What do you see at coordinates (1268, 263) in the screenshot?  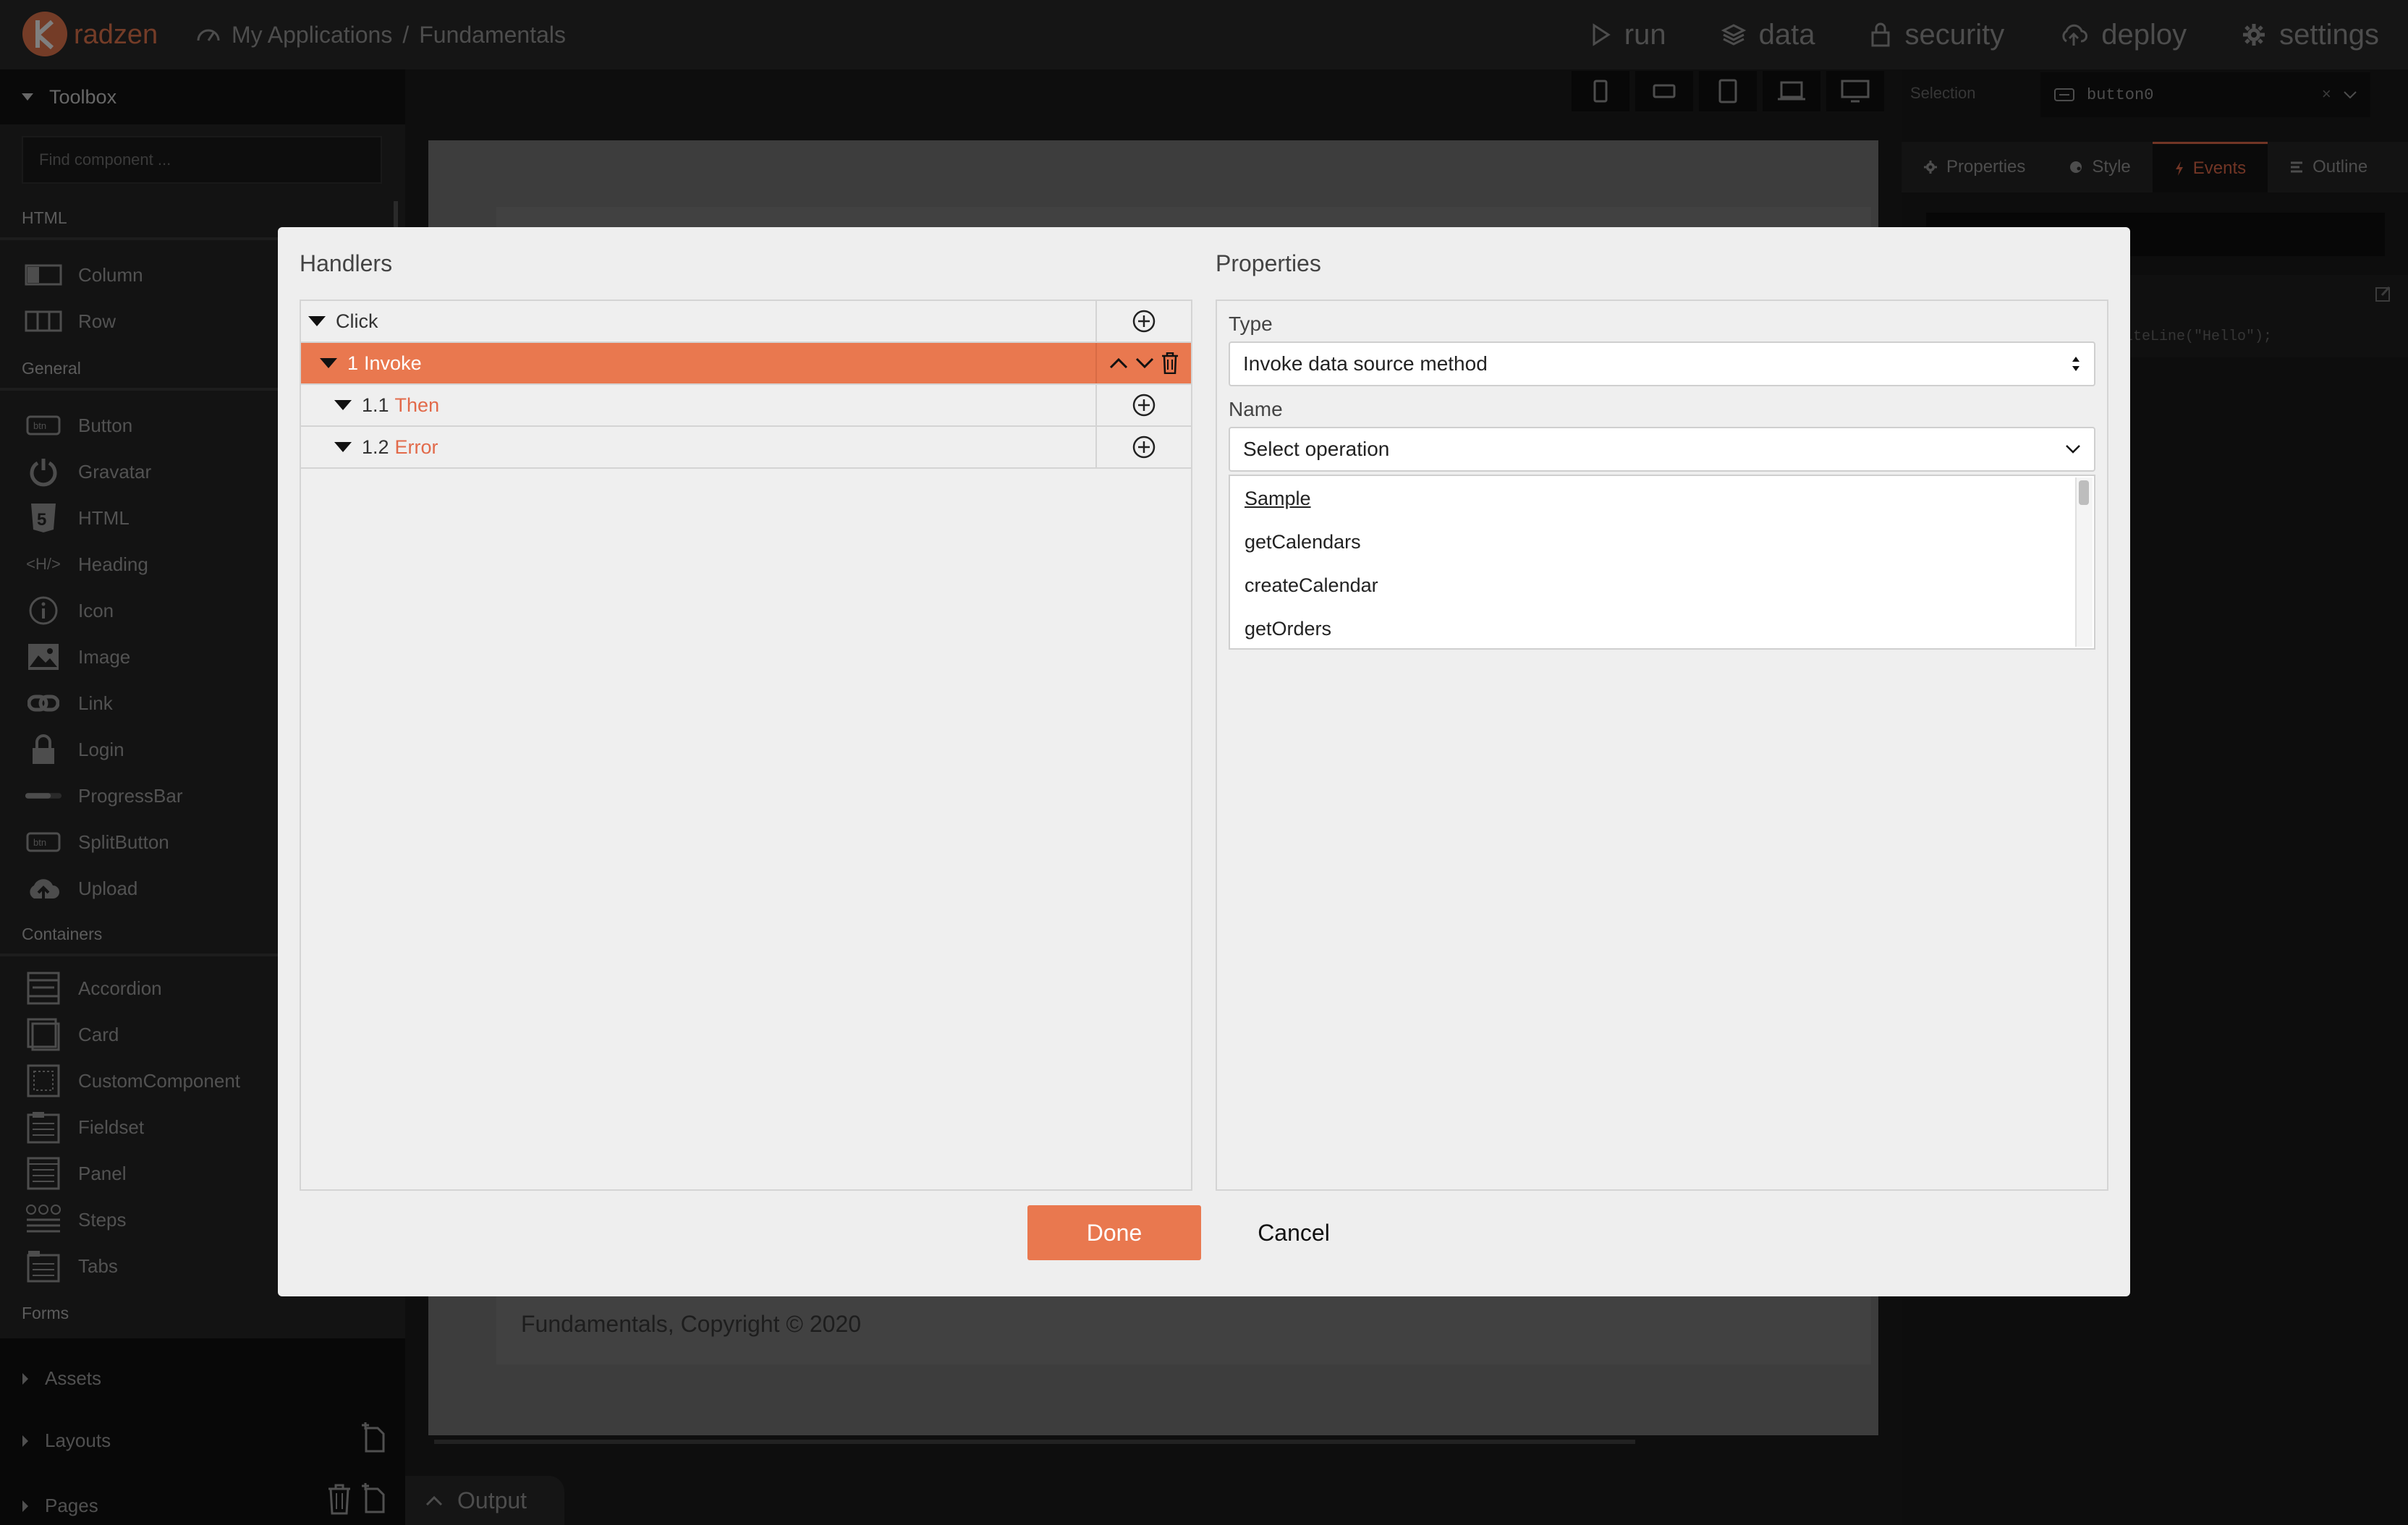 I see `properties-title: Properties` at bounding box center [1268, 263].